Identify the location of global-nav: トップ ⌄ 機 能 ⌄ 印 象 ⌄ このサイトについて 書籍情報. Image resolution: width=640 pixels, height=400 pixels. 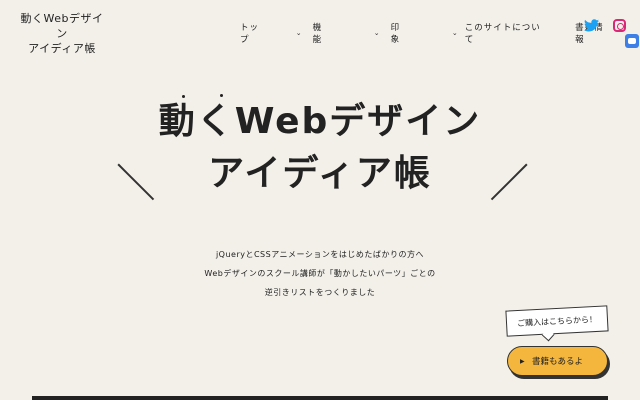
(440, 33).